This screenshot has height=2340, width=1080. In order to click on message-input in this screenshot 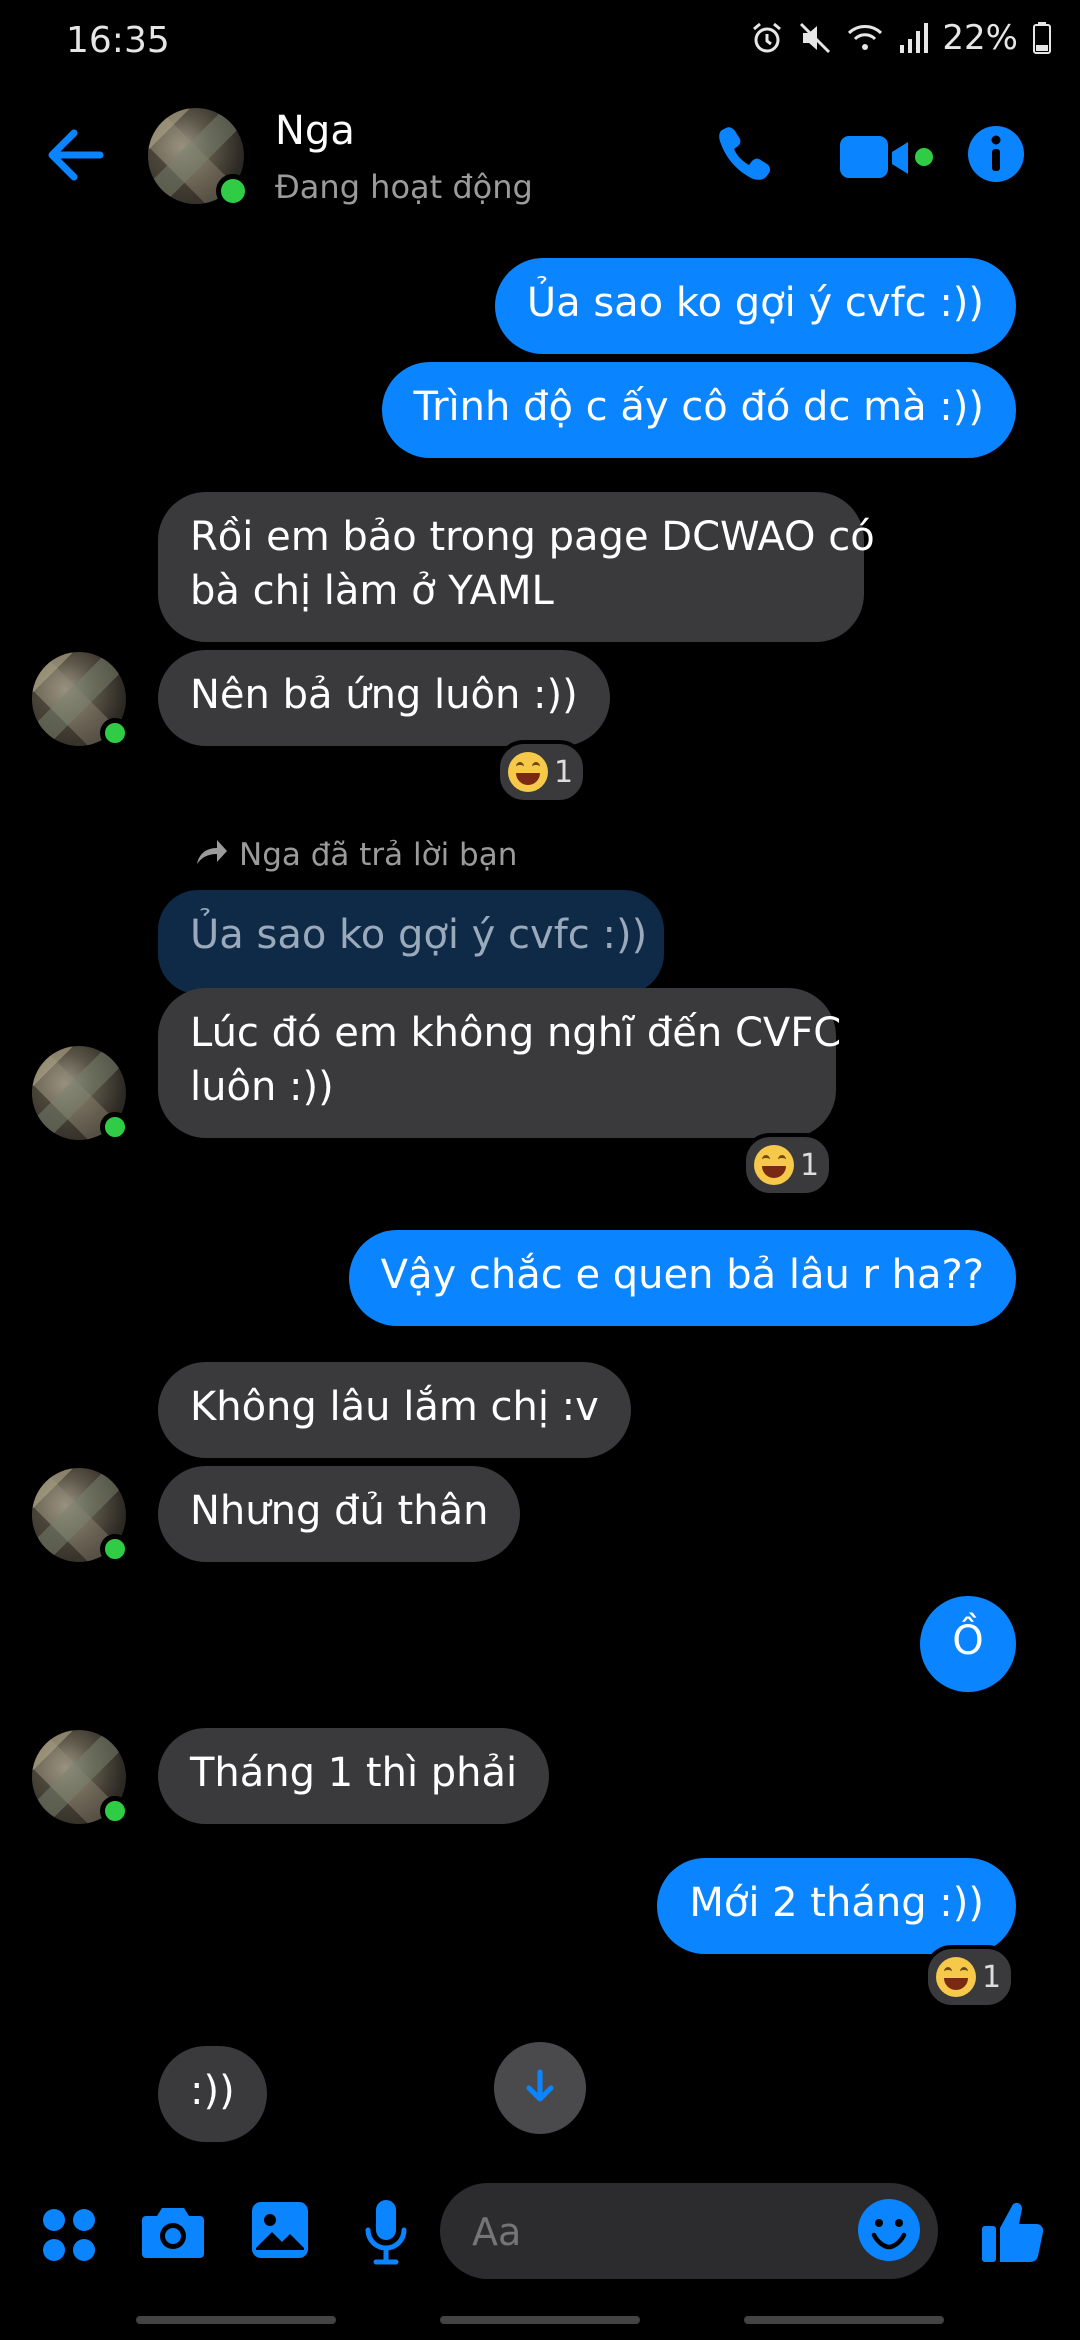, I will do `click(662, 2232)`.